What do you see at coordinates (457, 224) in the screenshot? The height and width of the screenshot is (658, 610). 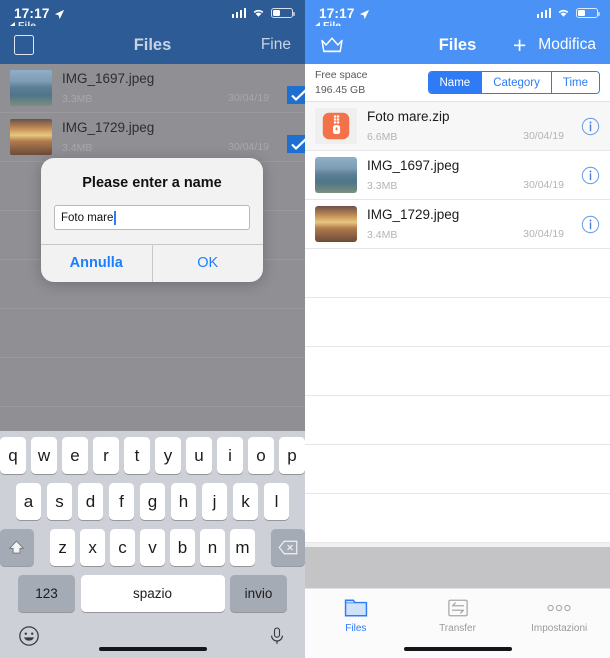 I see `table-row: IMG_1729.jpeg 3.4MB 30/04/19` at bounding box center [457, 224].